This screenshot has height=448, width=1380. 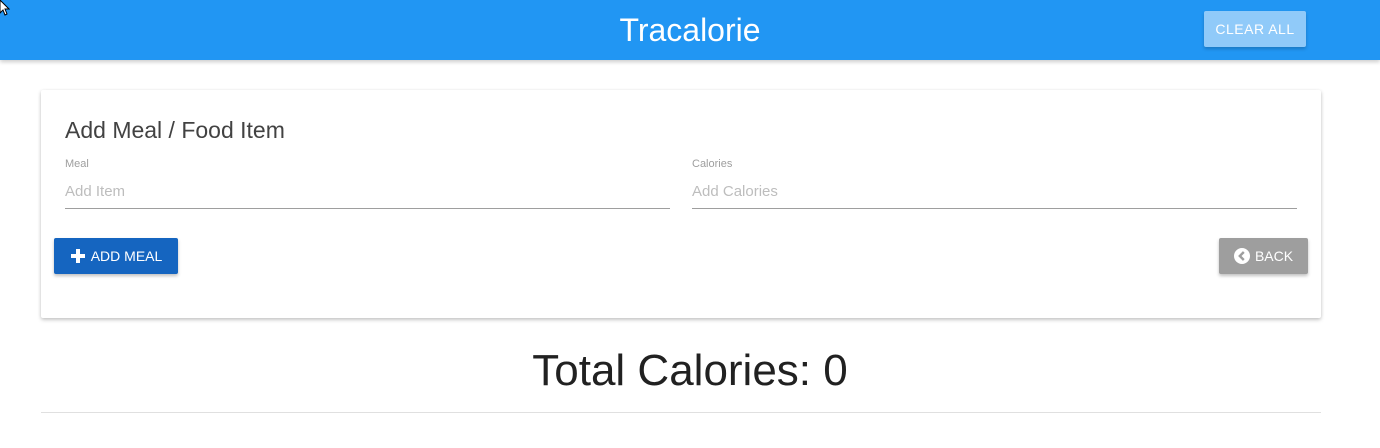 I want to click on clear-all-button: CLEAR ALL, so click(x=1255, y=29).